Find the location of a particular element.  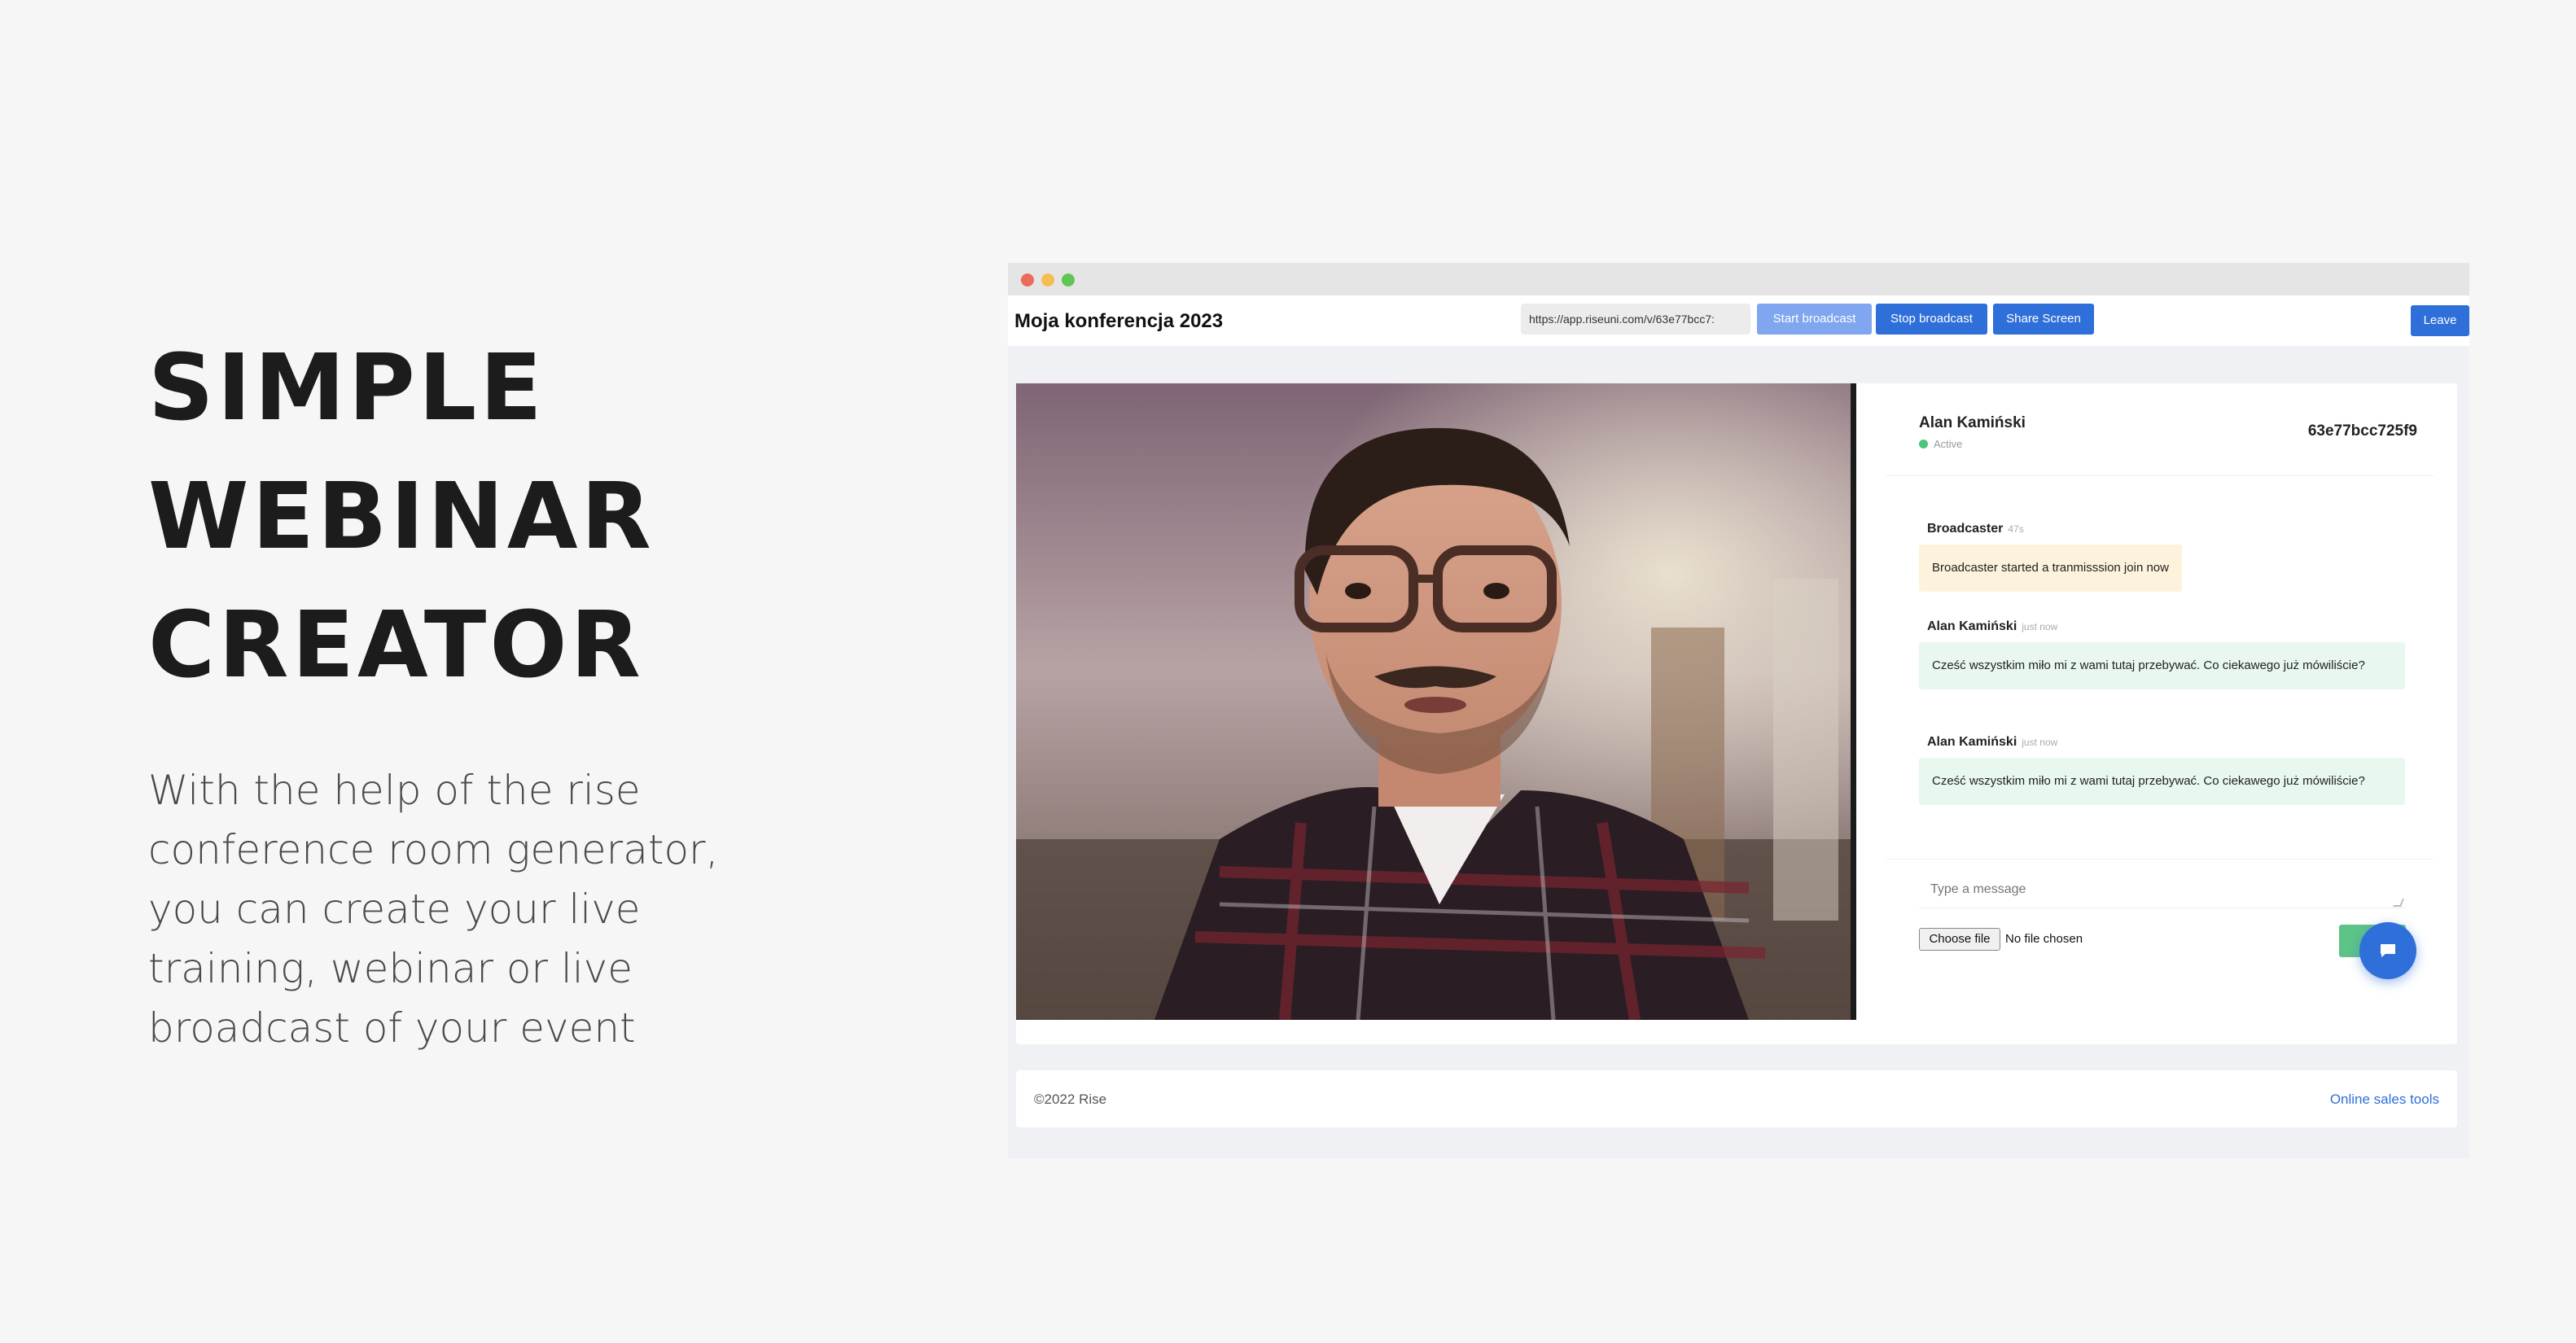

hero-title-line-3: CREATOR is located at coordinates (396, 645).